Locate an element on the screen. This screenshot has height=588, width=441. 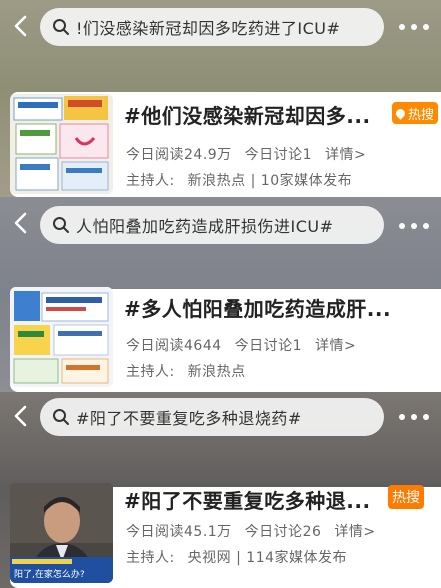
topic-stats: 今日阅读24.9万 今日讨论1 详情> is located at coordinates (250, 154).